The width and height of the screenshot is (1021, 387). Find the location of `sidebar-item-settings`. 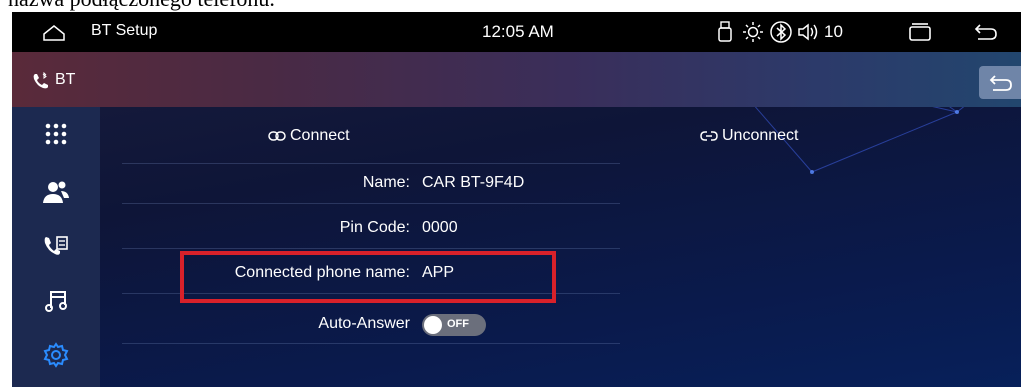

sidebar-item-settings is located at coordinates (56, 355).